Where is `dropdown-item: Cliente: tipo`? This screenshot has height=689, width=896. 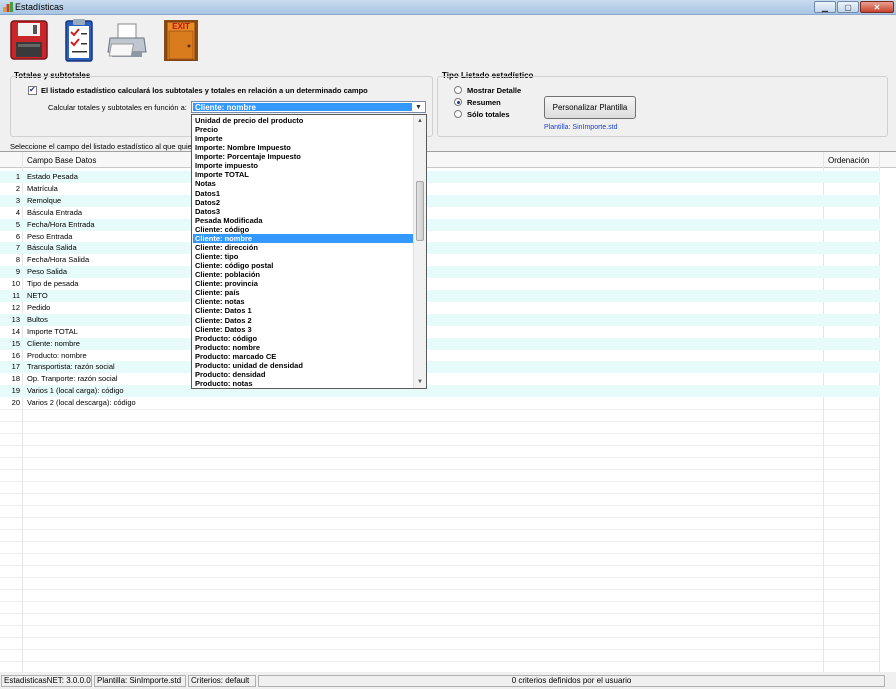 dropdown-item: Cliente: tipo is located at coordinates (303, 256).